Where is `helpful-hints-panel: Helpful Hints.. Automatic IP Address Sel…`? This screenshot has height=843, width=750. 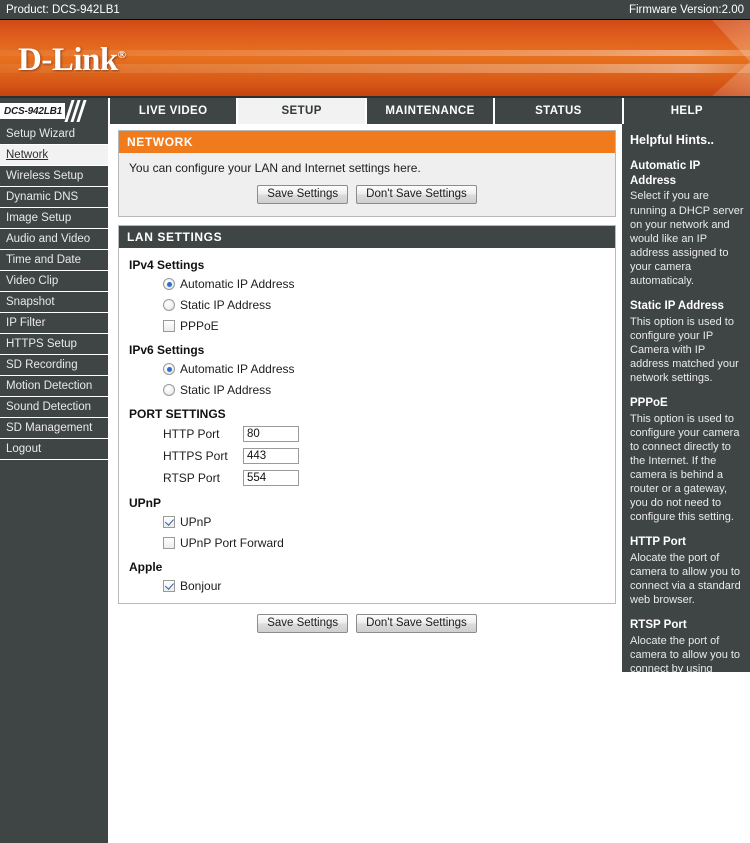 helpful-hints-panel: Helpful Hints.. Automatic IP Address Sel… is located at coordinates (686, 398).